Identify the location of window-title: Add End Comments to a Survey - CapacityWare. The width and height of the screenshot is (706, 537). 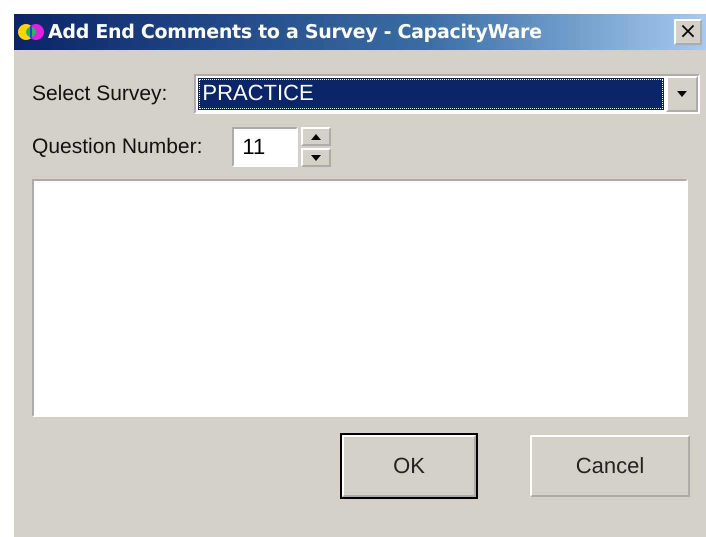
(295, 32).